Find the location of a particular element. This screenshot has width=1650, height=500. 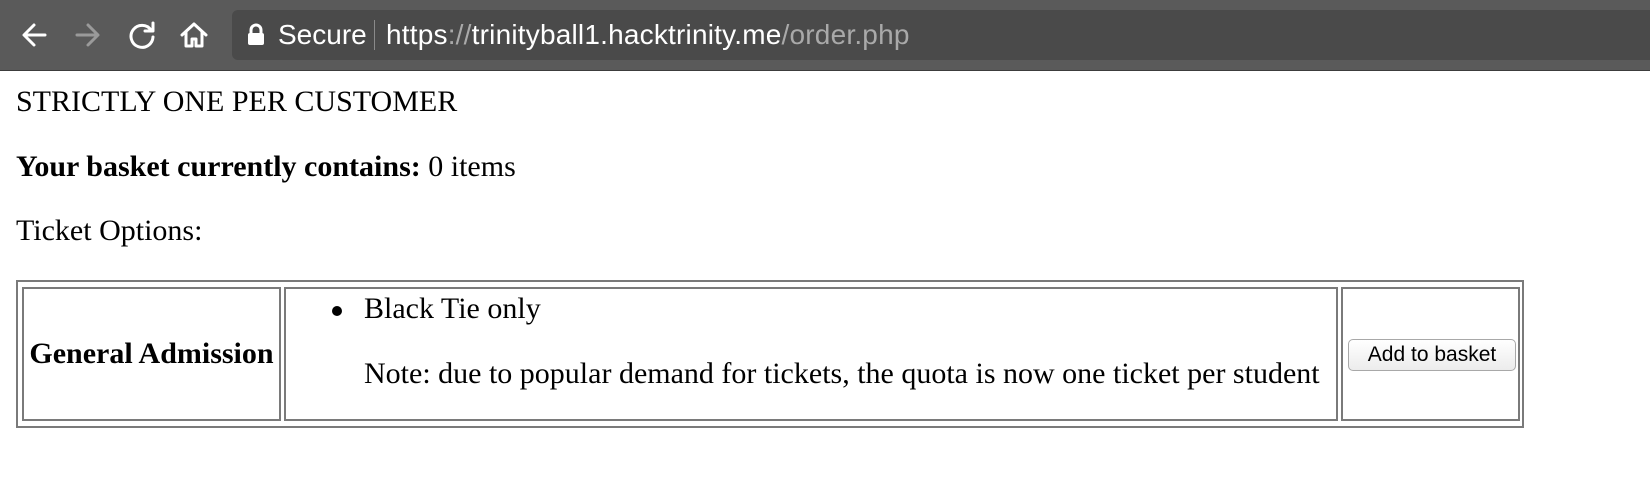

reload-button is located at coordinates (142, 35).